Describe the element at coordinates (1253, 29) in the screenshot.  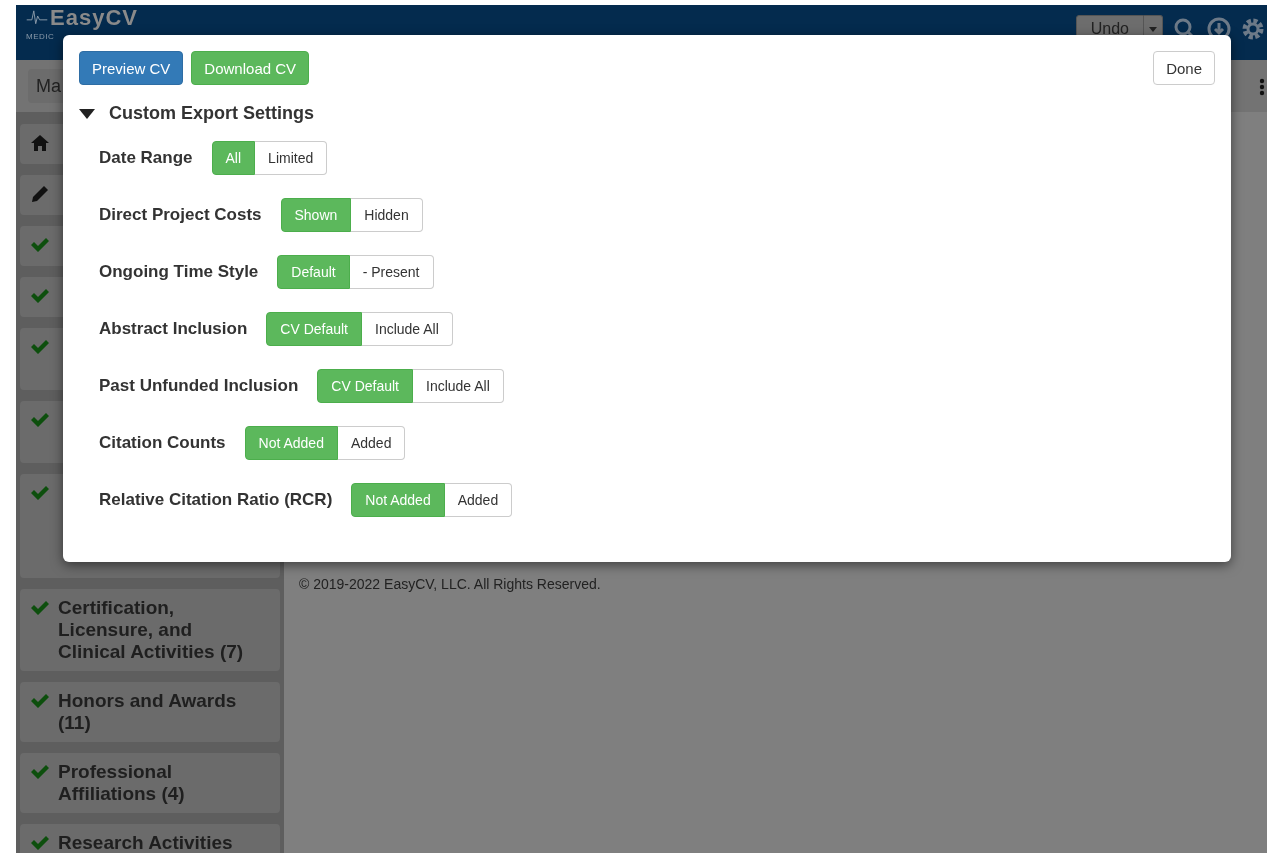
I see `settings-icon` at that location.